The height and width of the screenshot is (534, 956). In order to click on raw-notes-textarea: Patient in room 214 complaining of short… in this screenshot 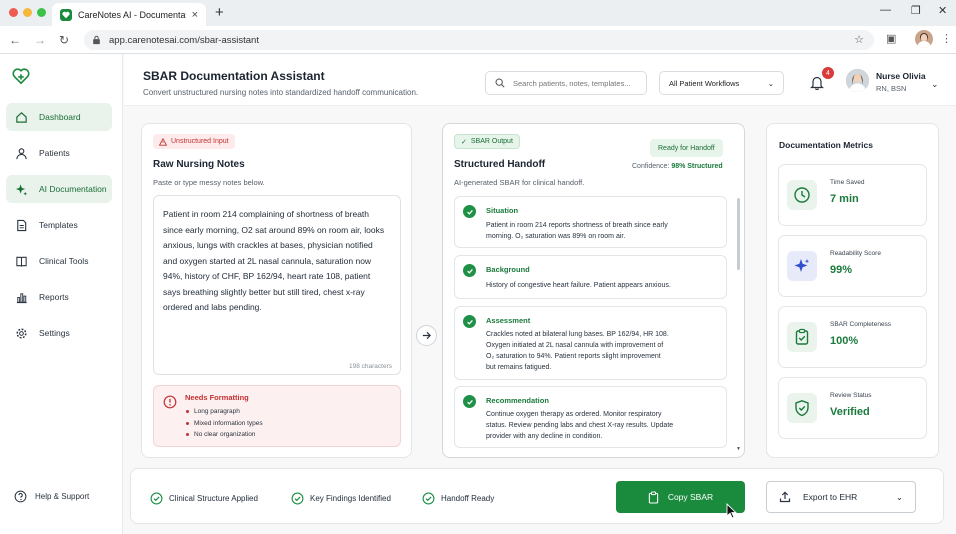, I will do `click(277, 285)`.